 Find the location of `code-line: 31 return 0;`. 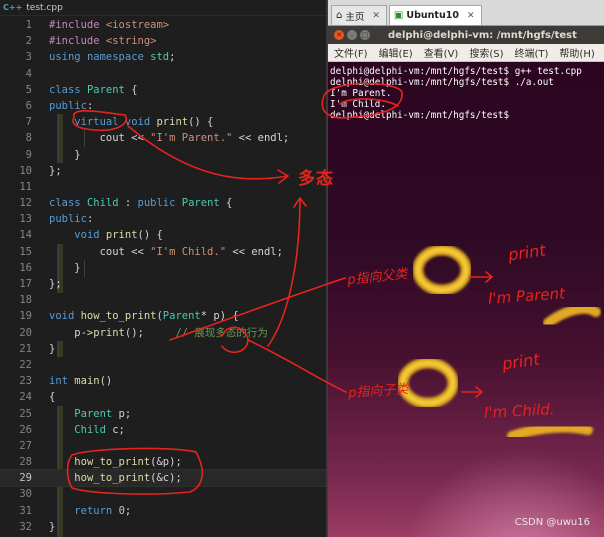

code-line: 31 return 0; is located at coordinates (163, 511).